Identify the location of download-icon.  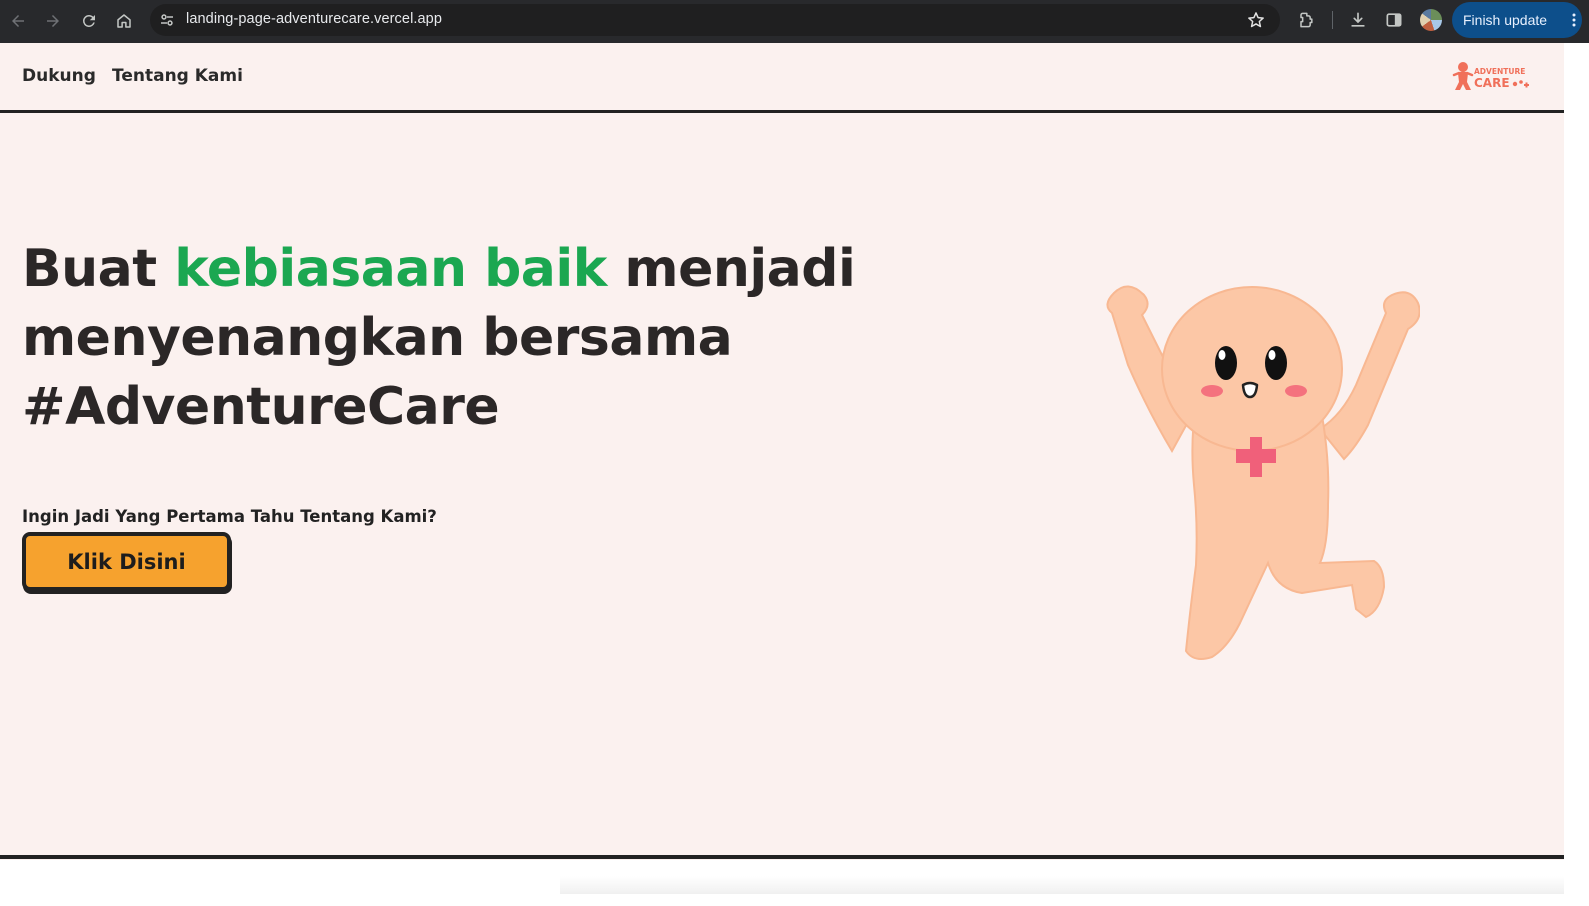
(1358, 19).